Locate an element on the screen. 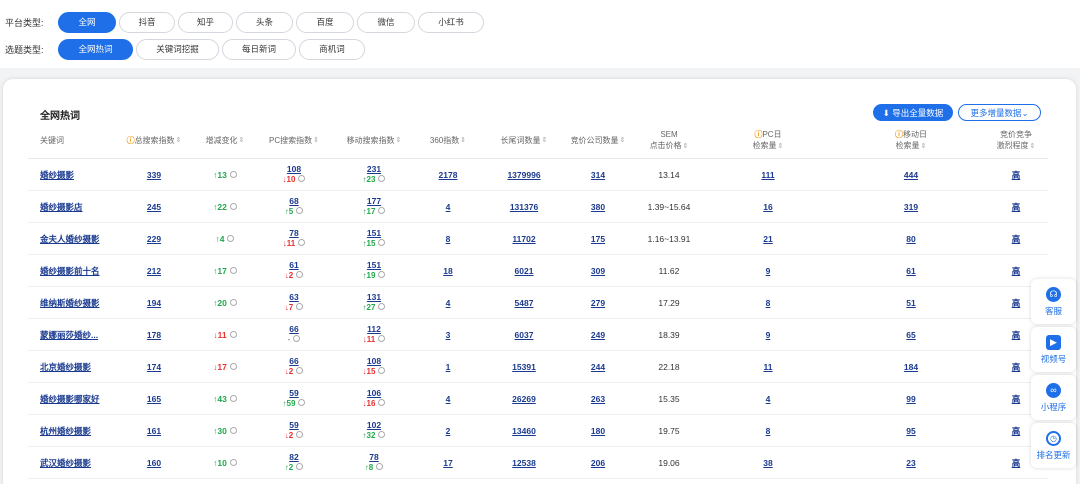  mobile-daily-link: 99 is located at coordinates (910, 399).